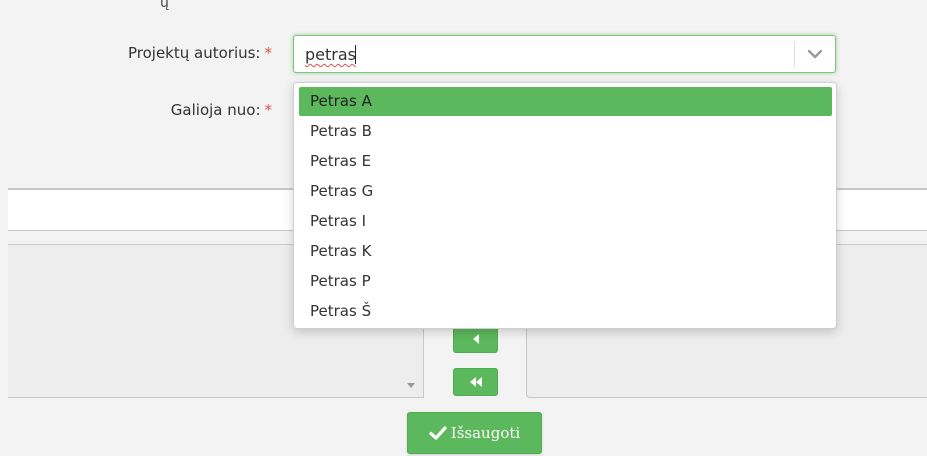 This screenshot has height=456, width=927. Describe the element at coordinates (565, 191) in the screenshot. I see `dropdown-option: Petras G` at that location.